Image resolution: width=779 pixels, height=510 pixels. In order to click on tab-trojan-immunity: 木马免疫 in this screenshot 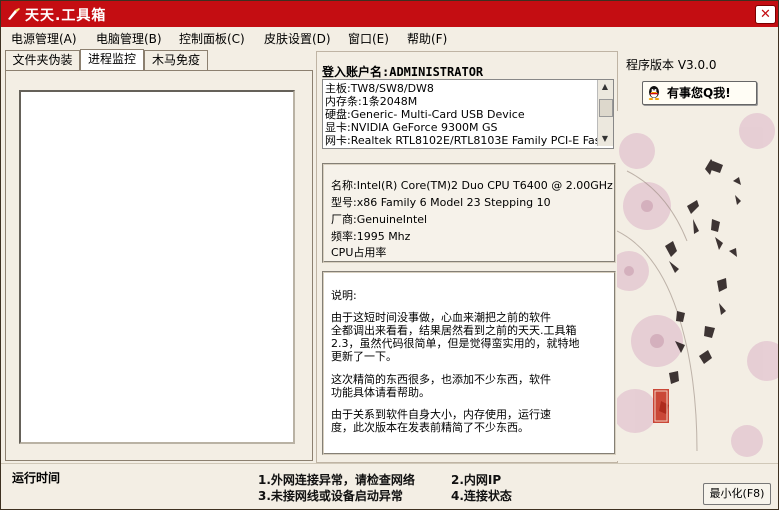, I will do `click(176, 60)`.